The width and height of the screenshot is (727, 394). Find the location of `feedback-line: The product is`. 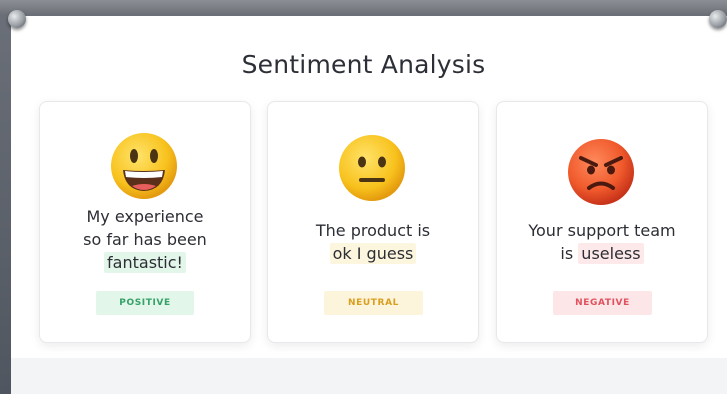

feedback-line: The product is is located at coordinates (373, 230).